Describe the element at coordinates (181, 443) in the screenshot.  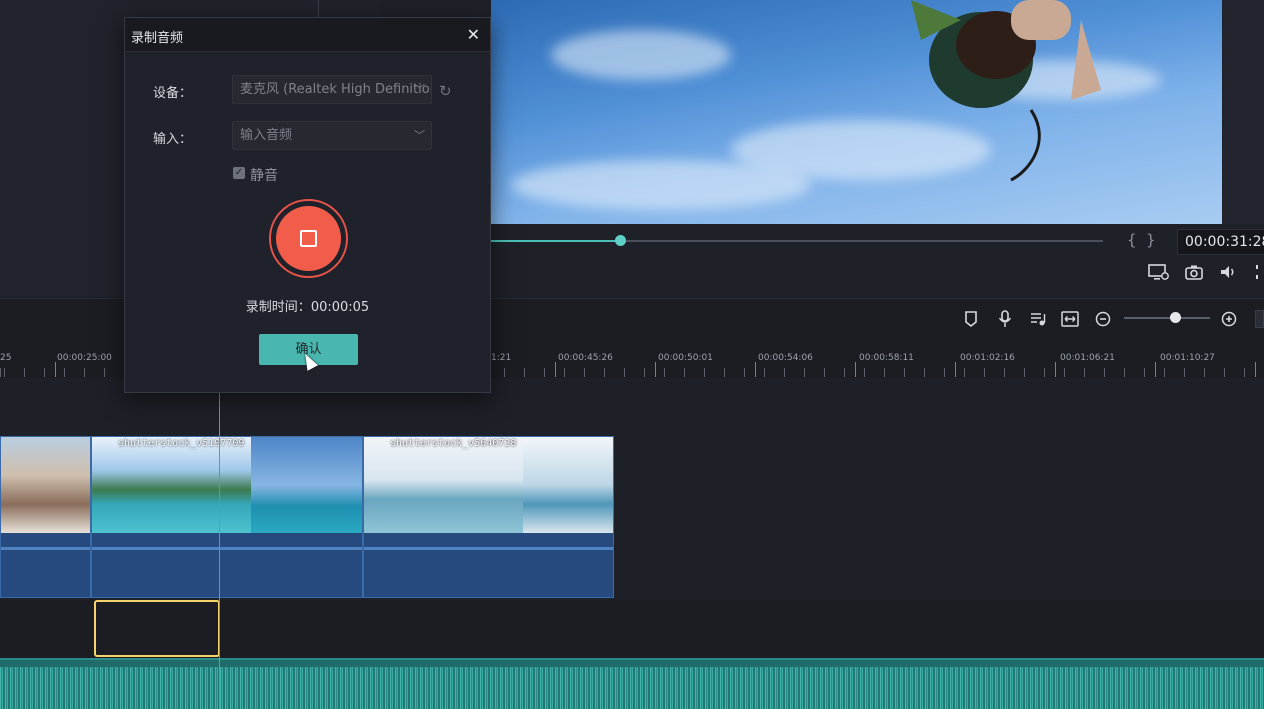
I see `clip-label: shutterstock_v5197709` at that location.